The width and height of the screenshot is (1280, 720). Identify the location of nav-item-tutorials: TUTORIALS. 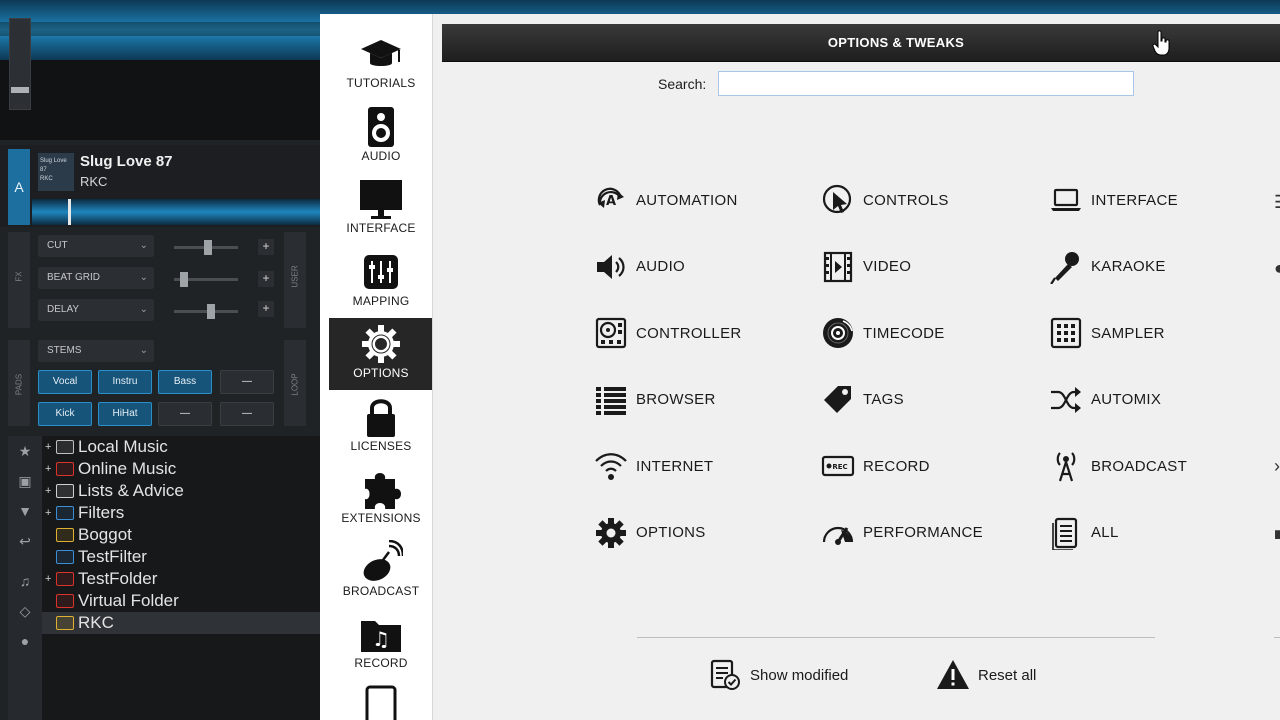
(381, 64).